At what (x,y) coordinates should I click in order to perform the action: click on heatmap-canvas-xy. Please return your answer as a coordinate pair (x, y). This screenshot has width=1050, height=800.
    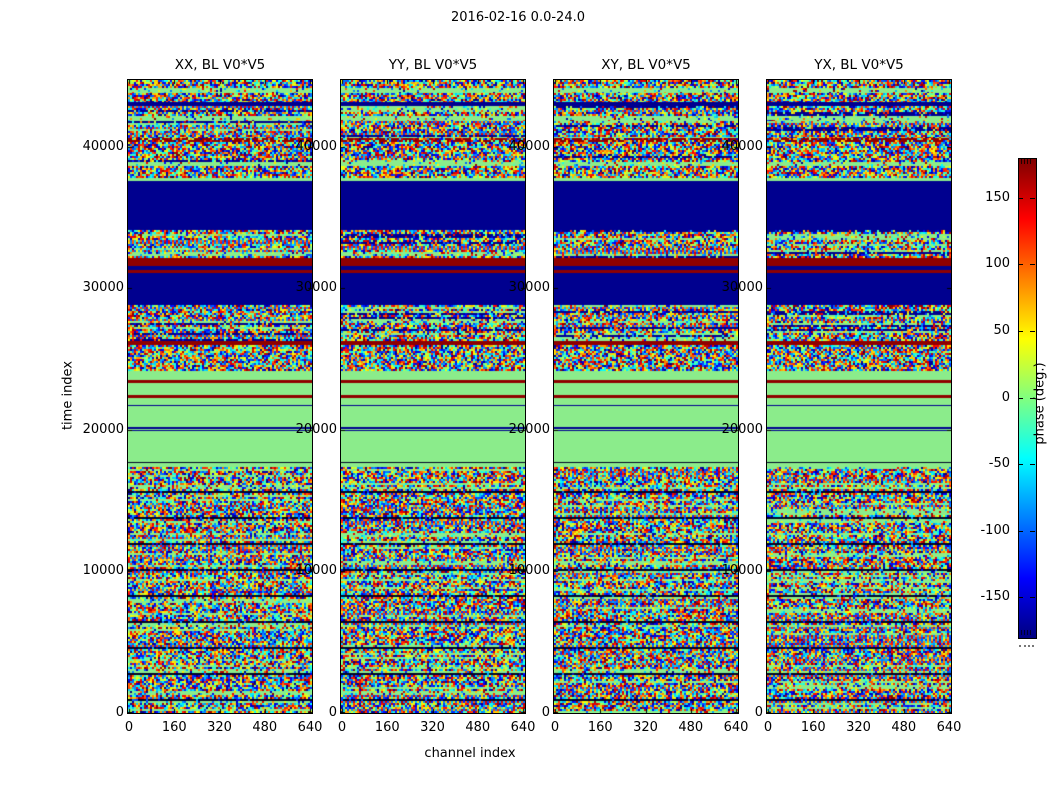
    Looking at the image, I should click on (646, 396).